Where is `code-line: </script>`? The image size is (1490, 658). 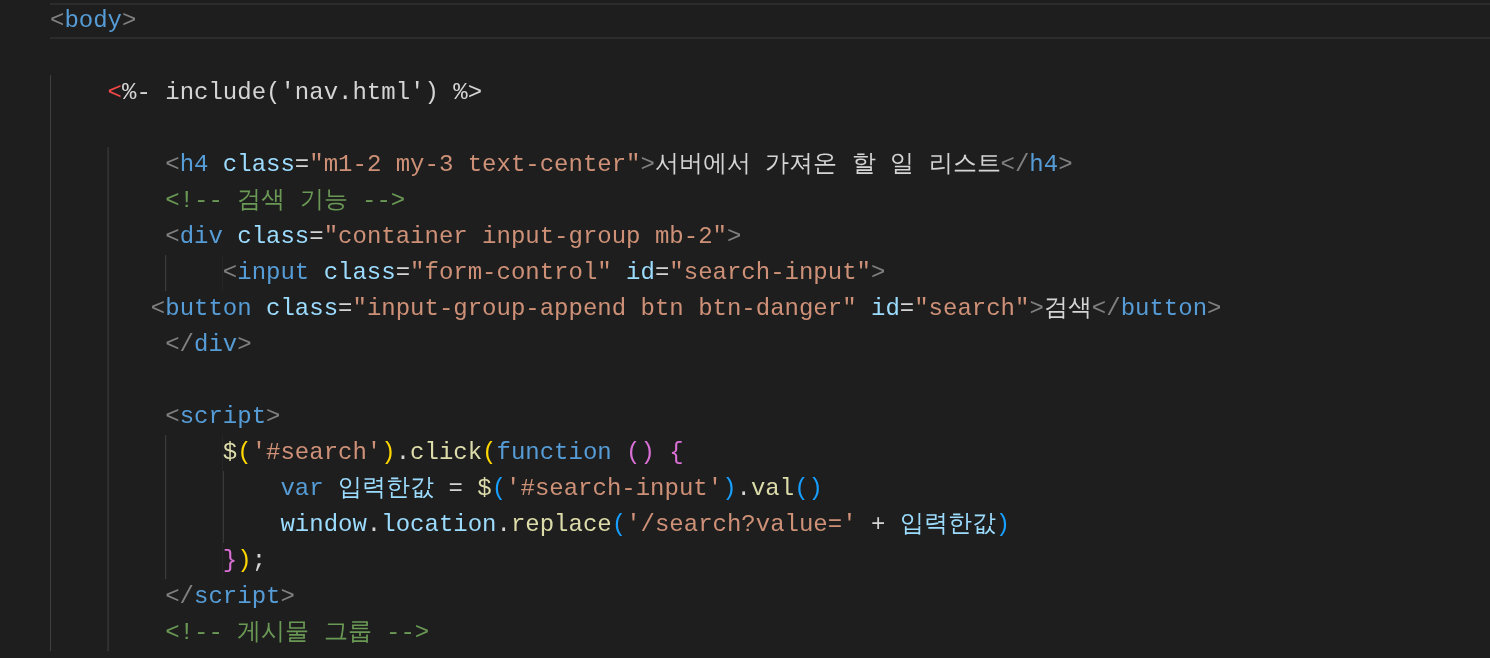
code-line: </script> is located at coordinates (172, 597).